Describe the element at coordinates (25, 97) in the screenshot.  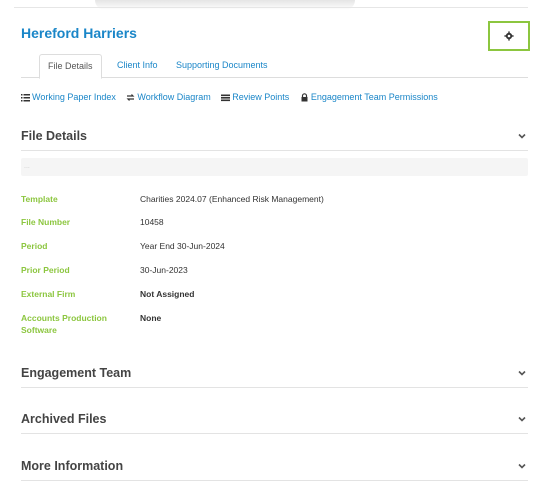
I see `list-icon` at that location.